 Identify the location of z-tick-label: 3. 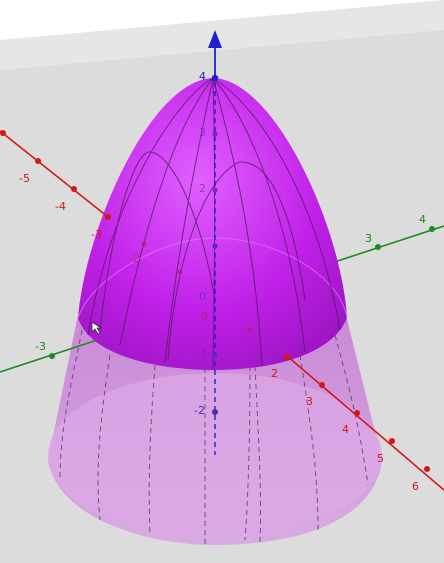
(202, 132).